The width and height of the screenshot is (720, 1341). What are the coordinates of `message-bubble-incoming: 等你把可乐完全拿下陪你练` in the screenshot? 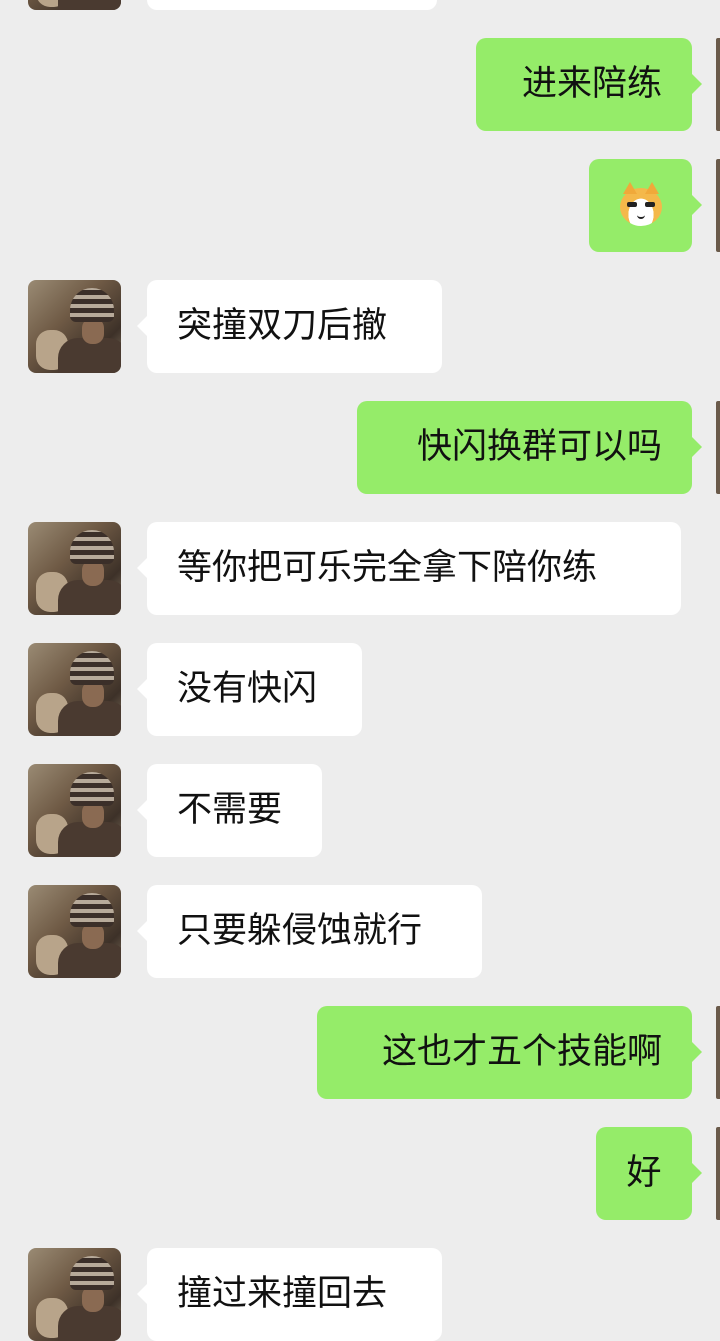 It's located at (409, 568).